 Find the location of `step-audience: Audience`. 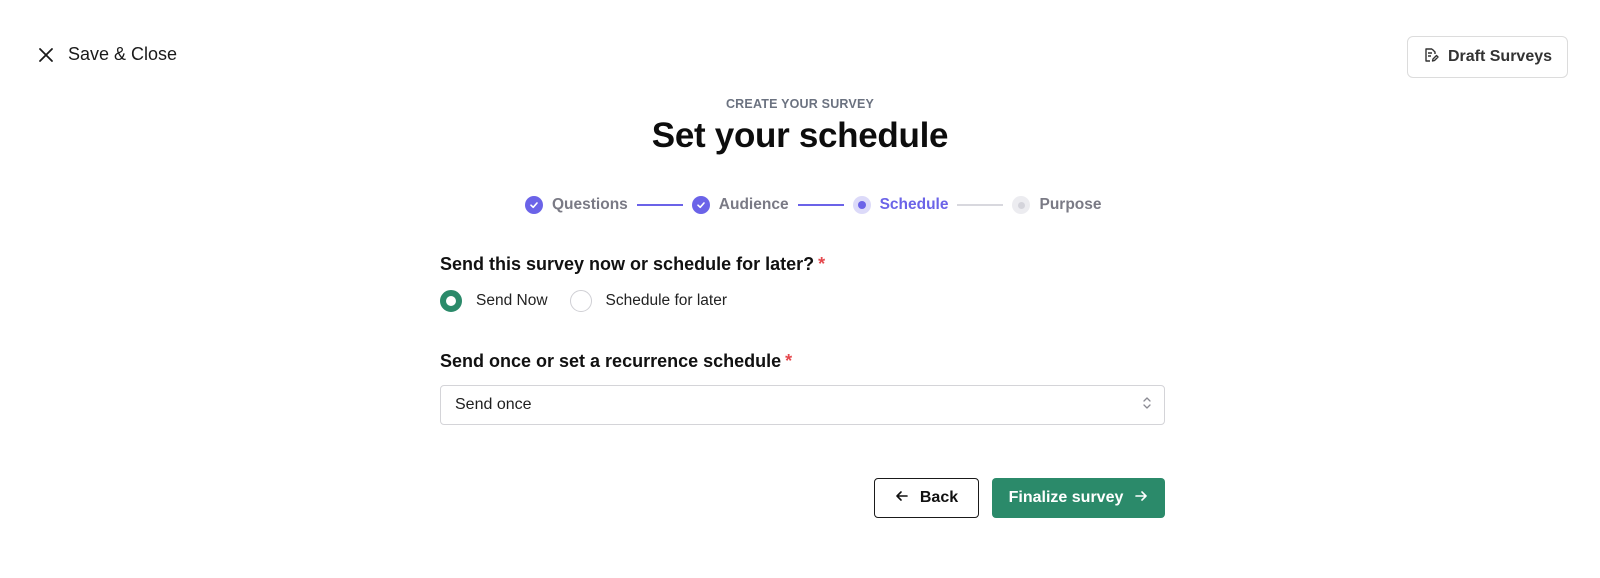

step-audience: Audience is located at coordinates (740, 205).